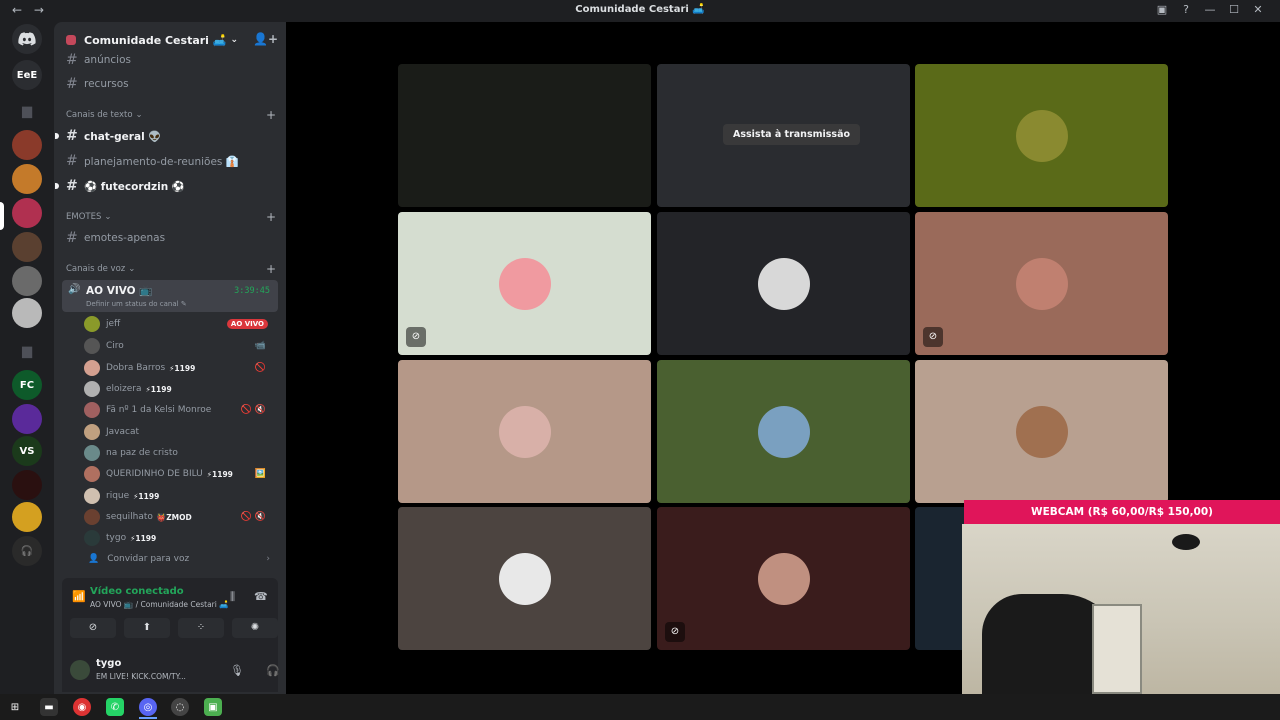  I want to click on channel-label: recursos, so click(106, 84).